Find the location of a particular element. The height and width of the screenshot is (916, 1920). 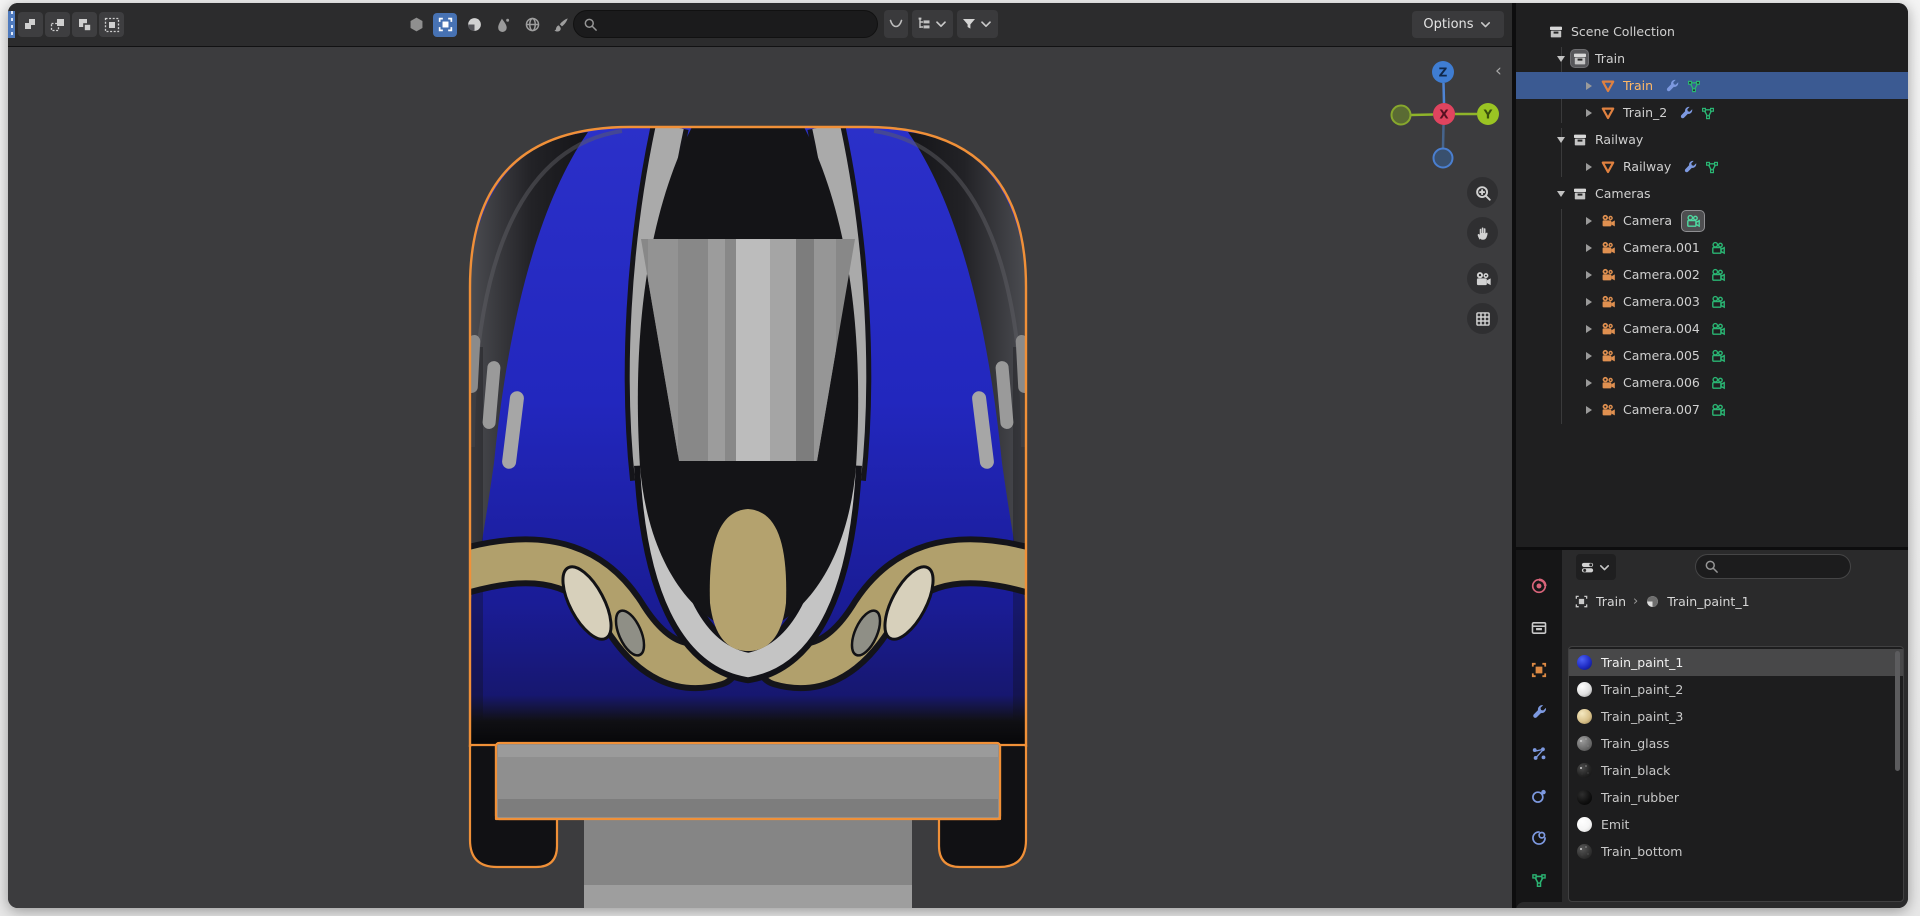

outliner-row-camera-007: Camera.007 is located at coordinates (1712, 409).